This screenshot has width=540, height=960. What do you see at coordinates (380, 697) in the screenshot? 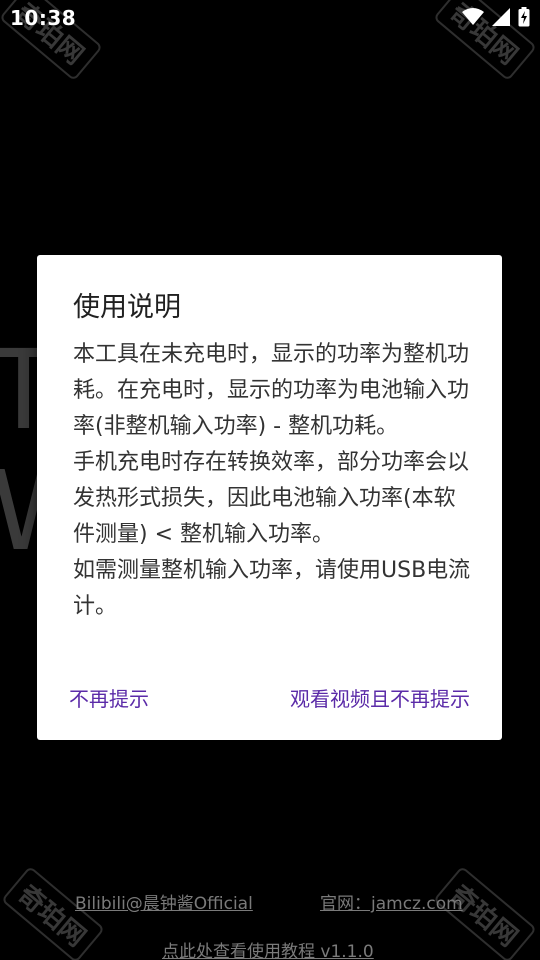
I see `watch-video-dont-show-again-button: 观看视频且不再提示` at bounding box center [380, 697].